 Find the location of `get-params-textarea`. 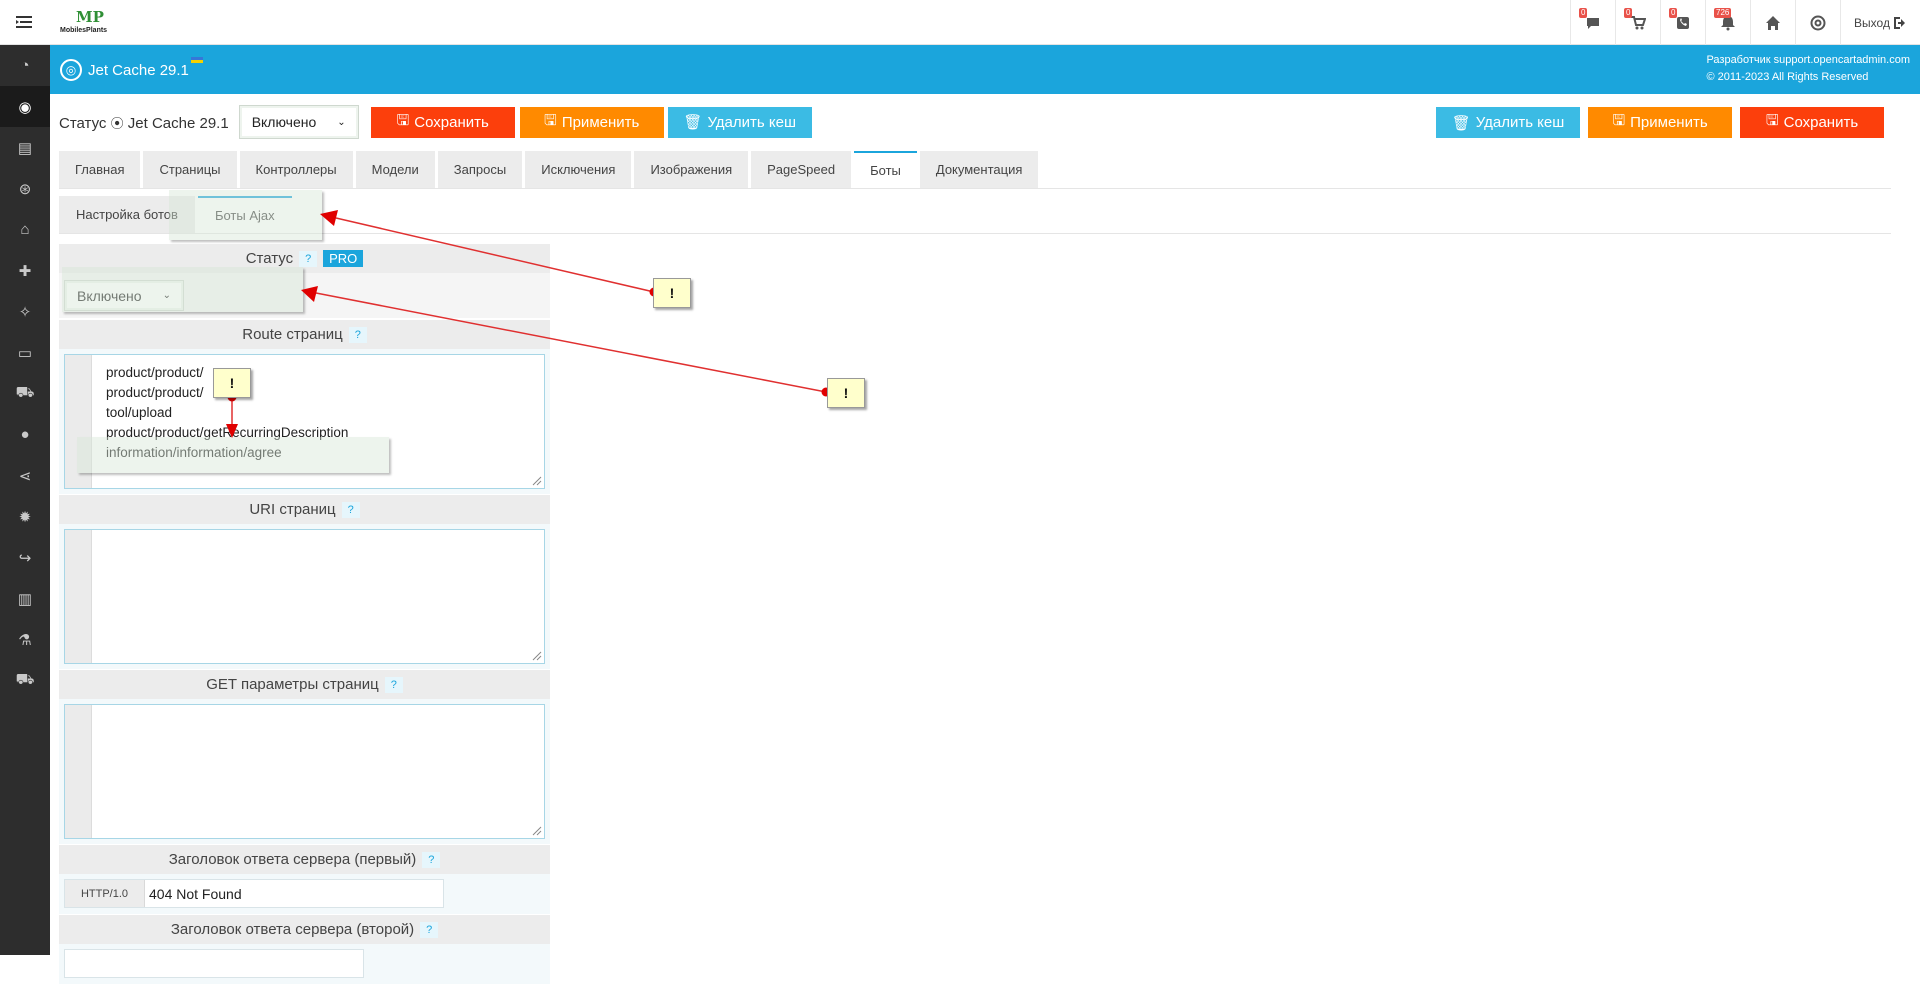

get-params-textarea is located at coordinates (304, 771).